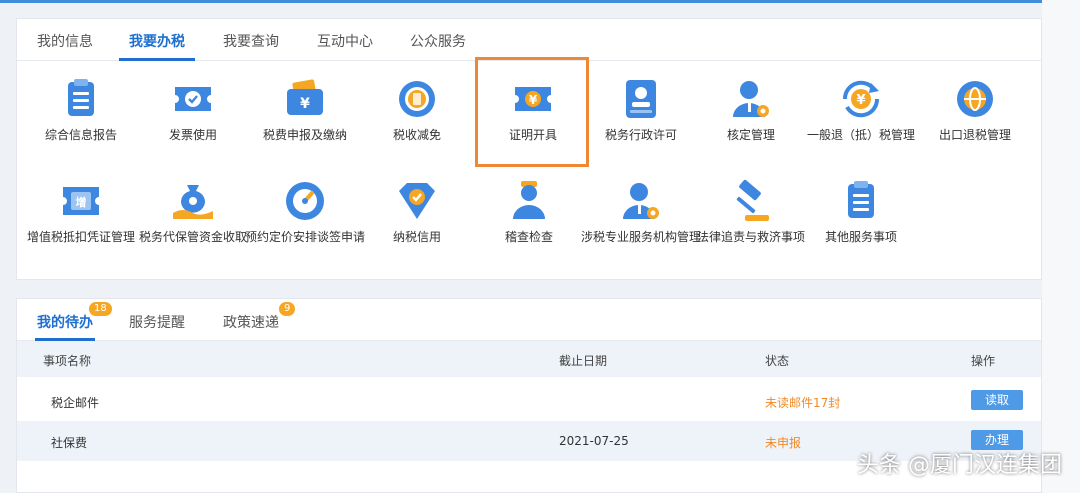  Describe the element at coordinates (583, 361) in the screenshot. I see `column-header-deadline: 截止日期` at that location.